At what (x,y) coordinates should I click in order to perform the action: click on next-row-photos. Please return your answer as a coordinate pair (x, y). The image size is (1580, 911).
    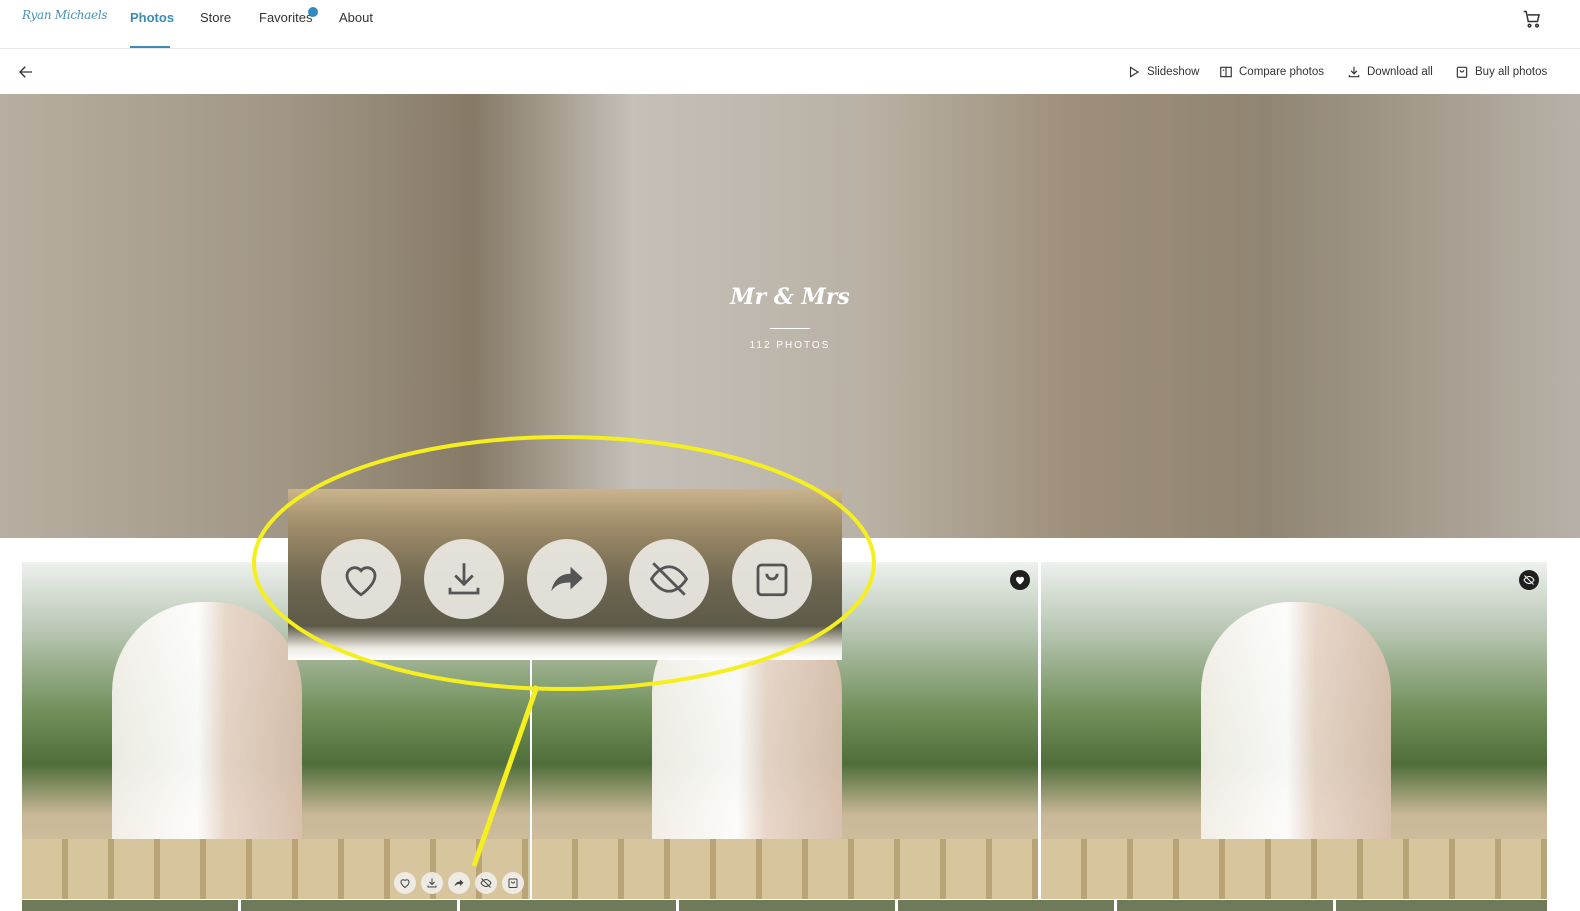
    Looking at the image, I should click on (784, 905).